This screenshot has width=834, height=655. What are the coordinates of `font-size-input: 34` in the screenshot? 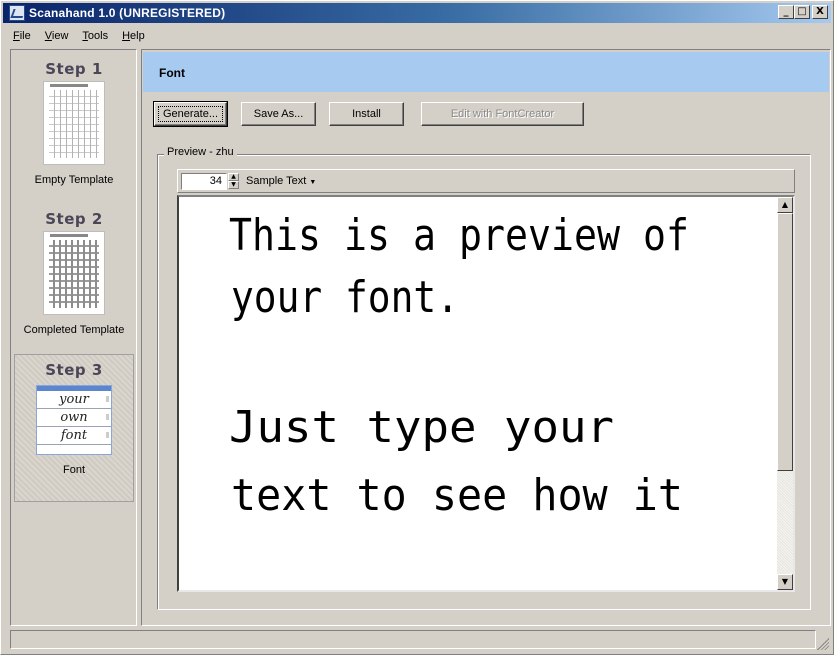 It's located at (204, 181).